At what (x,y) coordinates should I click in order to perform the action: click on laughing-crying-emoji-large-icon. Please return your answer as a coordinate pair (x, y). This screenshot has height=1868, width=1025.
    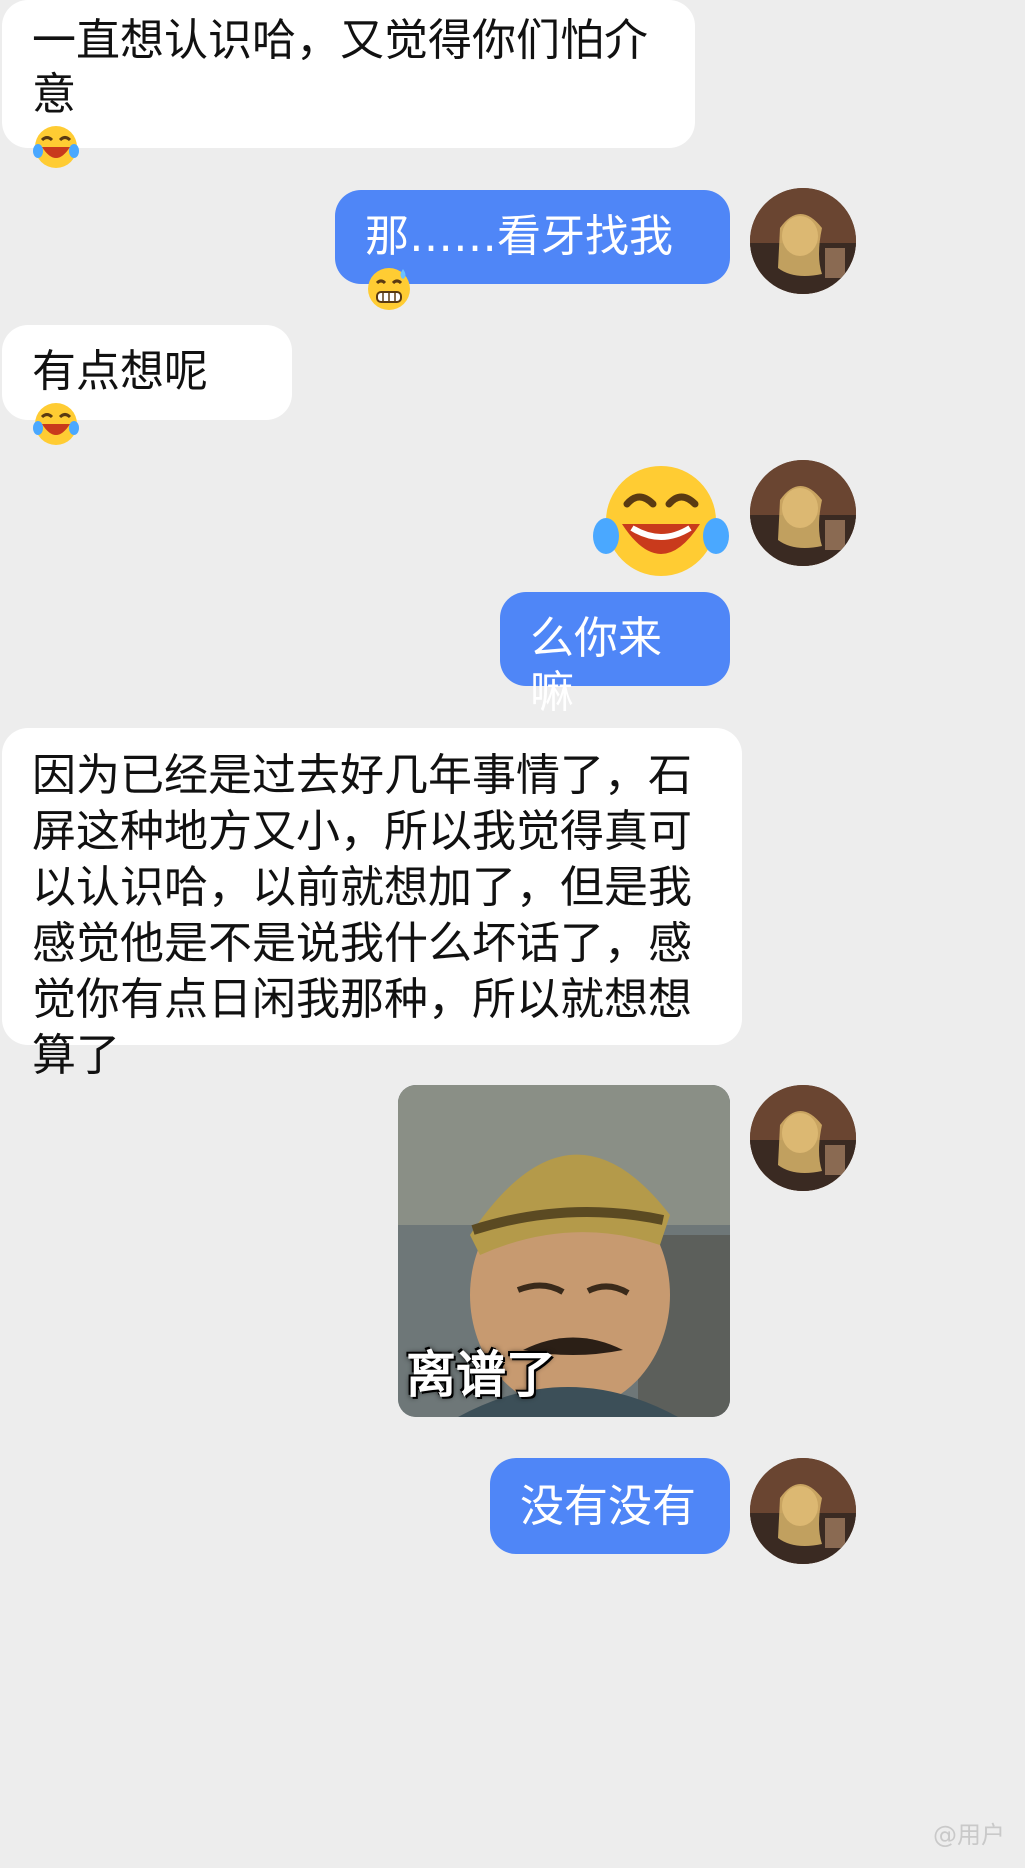
    Looking at the image, I should click on (661, 521).